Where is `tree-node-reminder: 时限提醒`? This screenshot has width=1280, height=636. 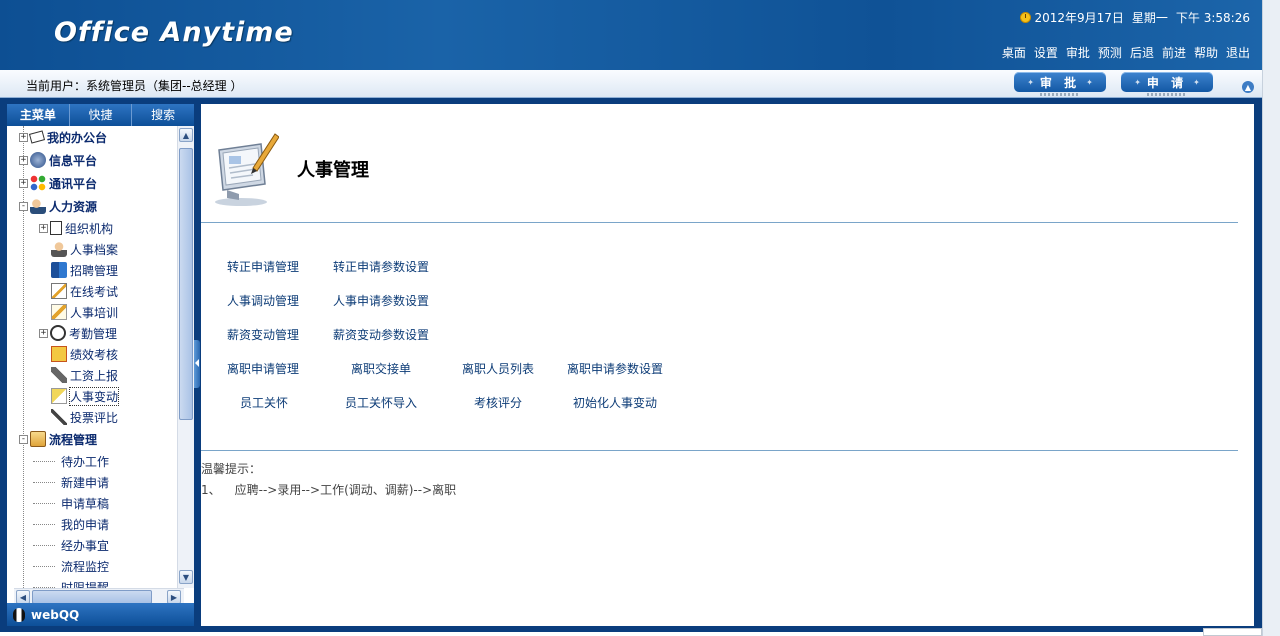
tree-node-reminder: 时限提醒 is located at coordinates (71, 582).